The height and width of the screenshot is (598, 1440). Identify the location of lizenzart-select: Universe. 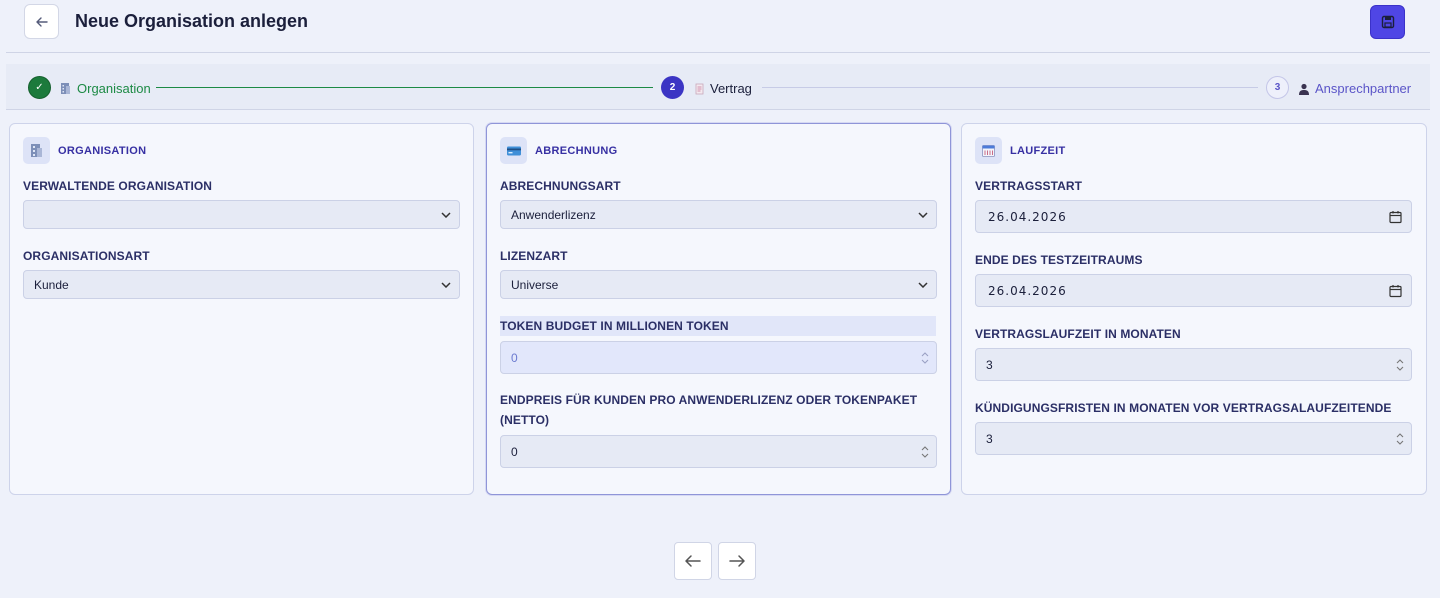
(718, 284).